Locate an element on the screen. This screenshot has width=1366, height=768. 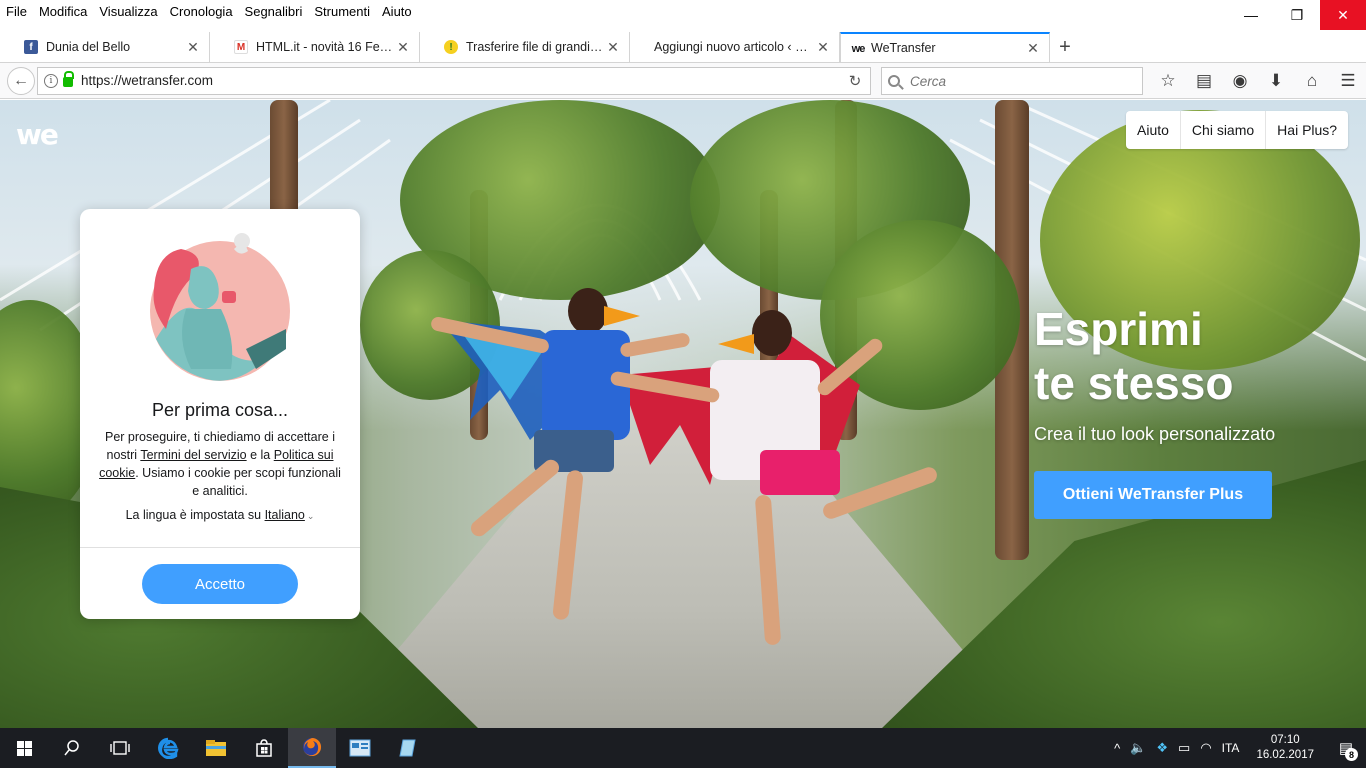
url-input is located at coordinates (431, 80).